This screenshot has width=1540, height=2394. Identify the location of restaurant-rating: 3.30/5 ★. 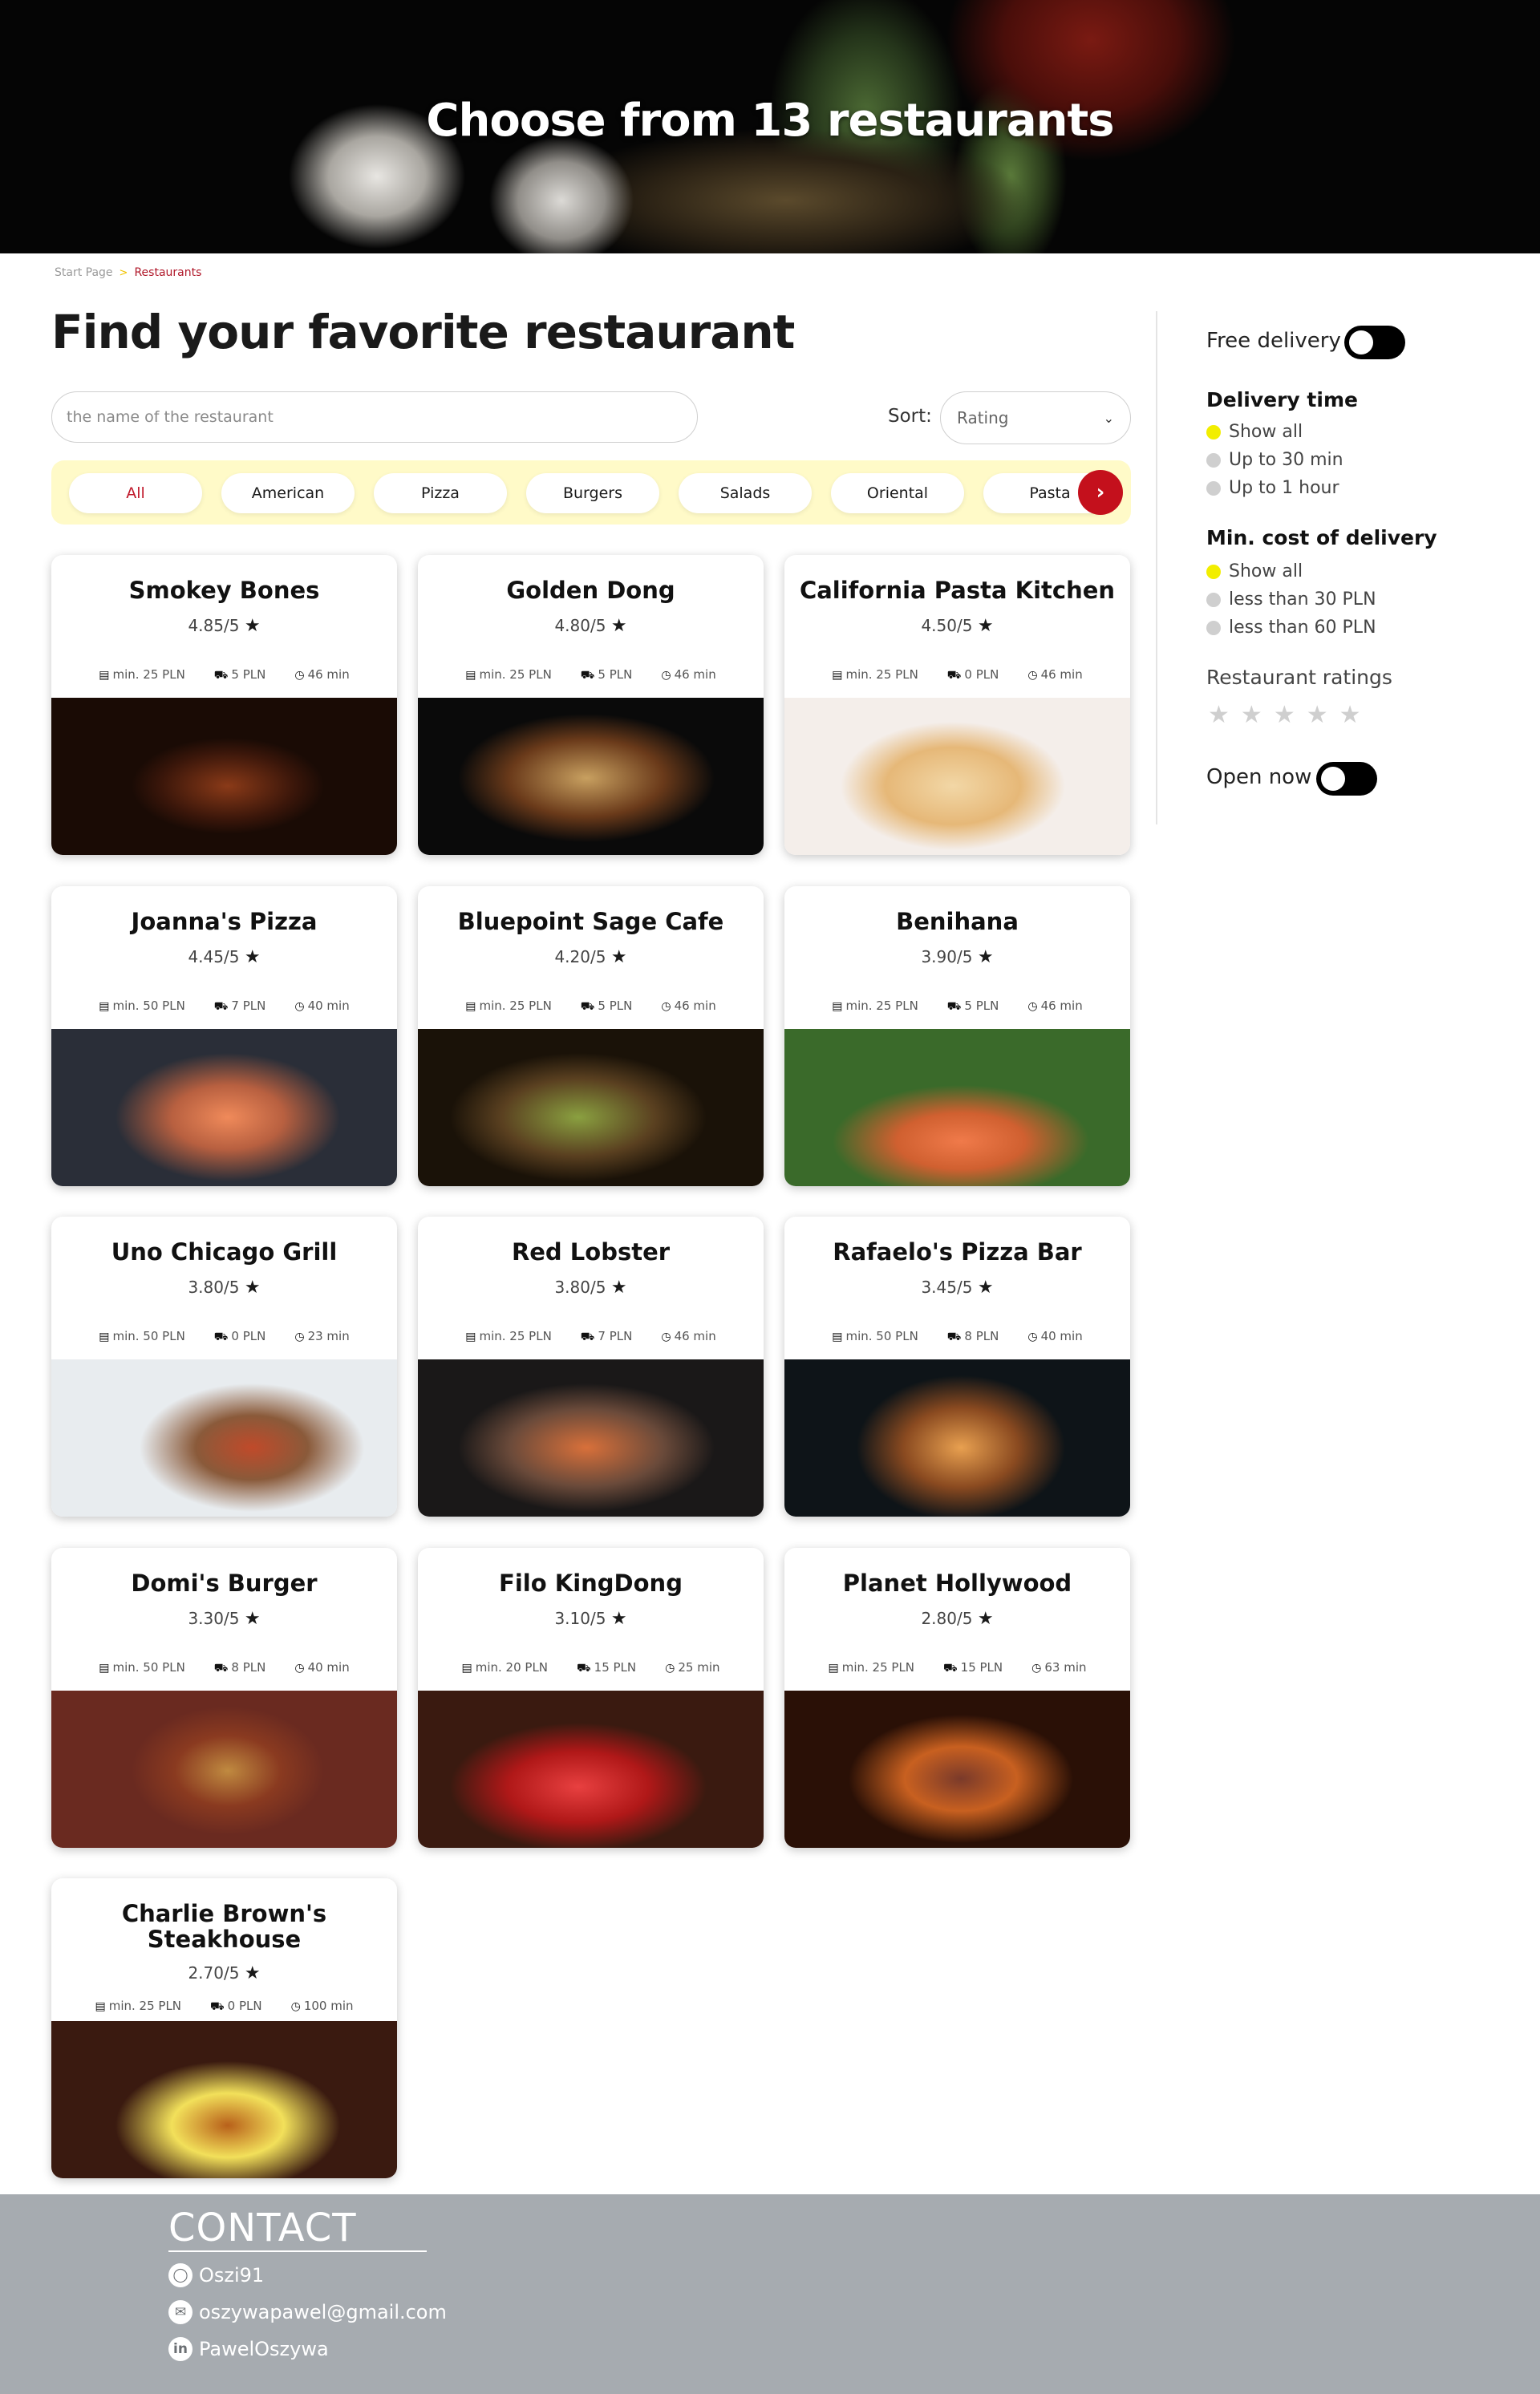
(224, 1619).